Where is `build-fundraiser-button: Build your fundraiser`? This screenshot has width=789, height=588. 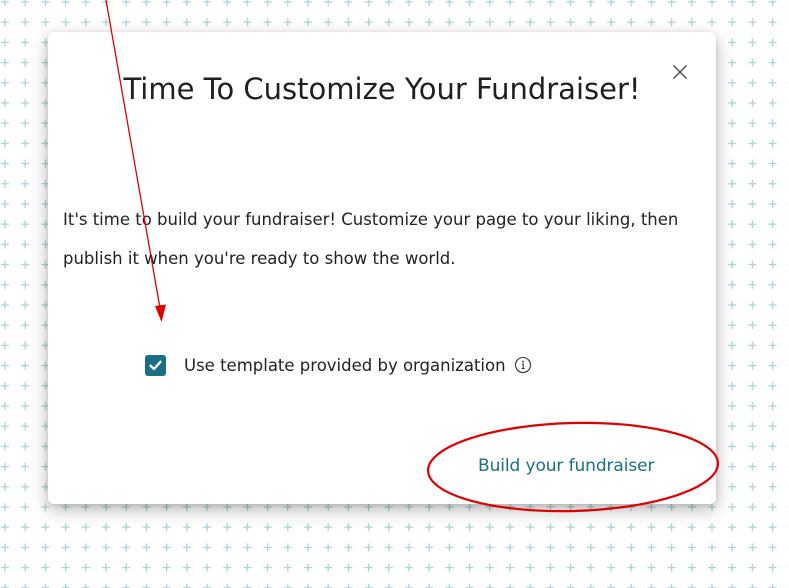 build-fundraiser-button: Build your fundraiser is located at coordinates (566, 466).